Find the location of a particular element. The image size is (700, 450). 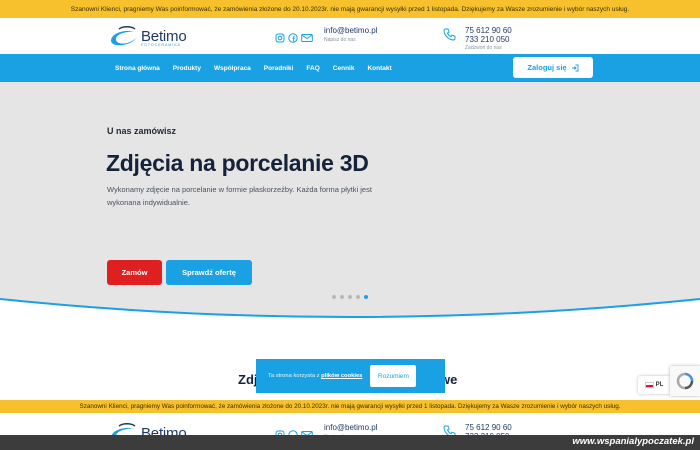

check-offer-button: Sprawdź ofertę is located at coordinates (209, 272).